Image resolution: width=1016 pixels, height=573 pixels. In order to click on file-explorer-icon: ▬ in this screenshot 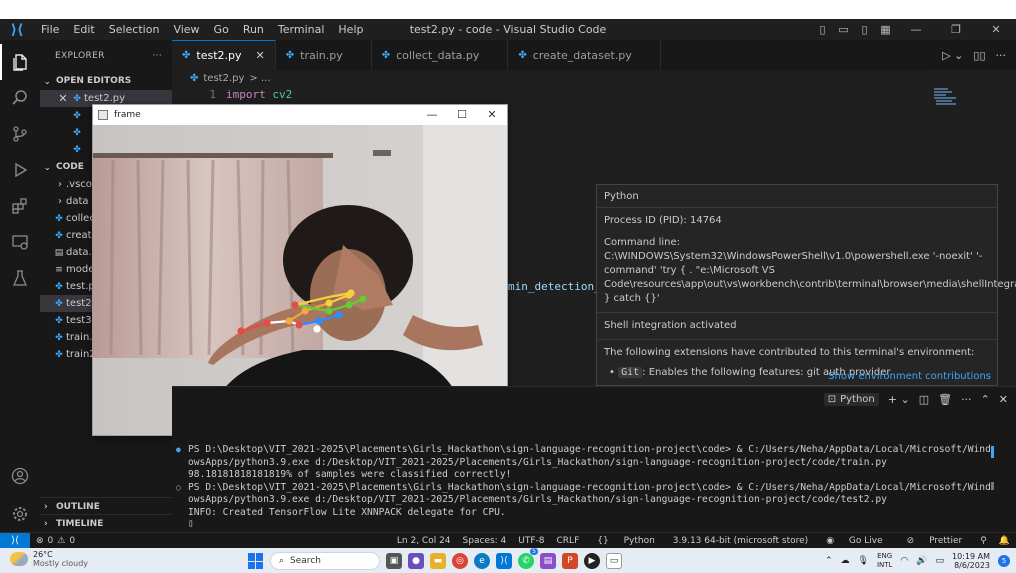, I will do `click(438, 561)`.